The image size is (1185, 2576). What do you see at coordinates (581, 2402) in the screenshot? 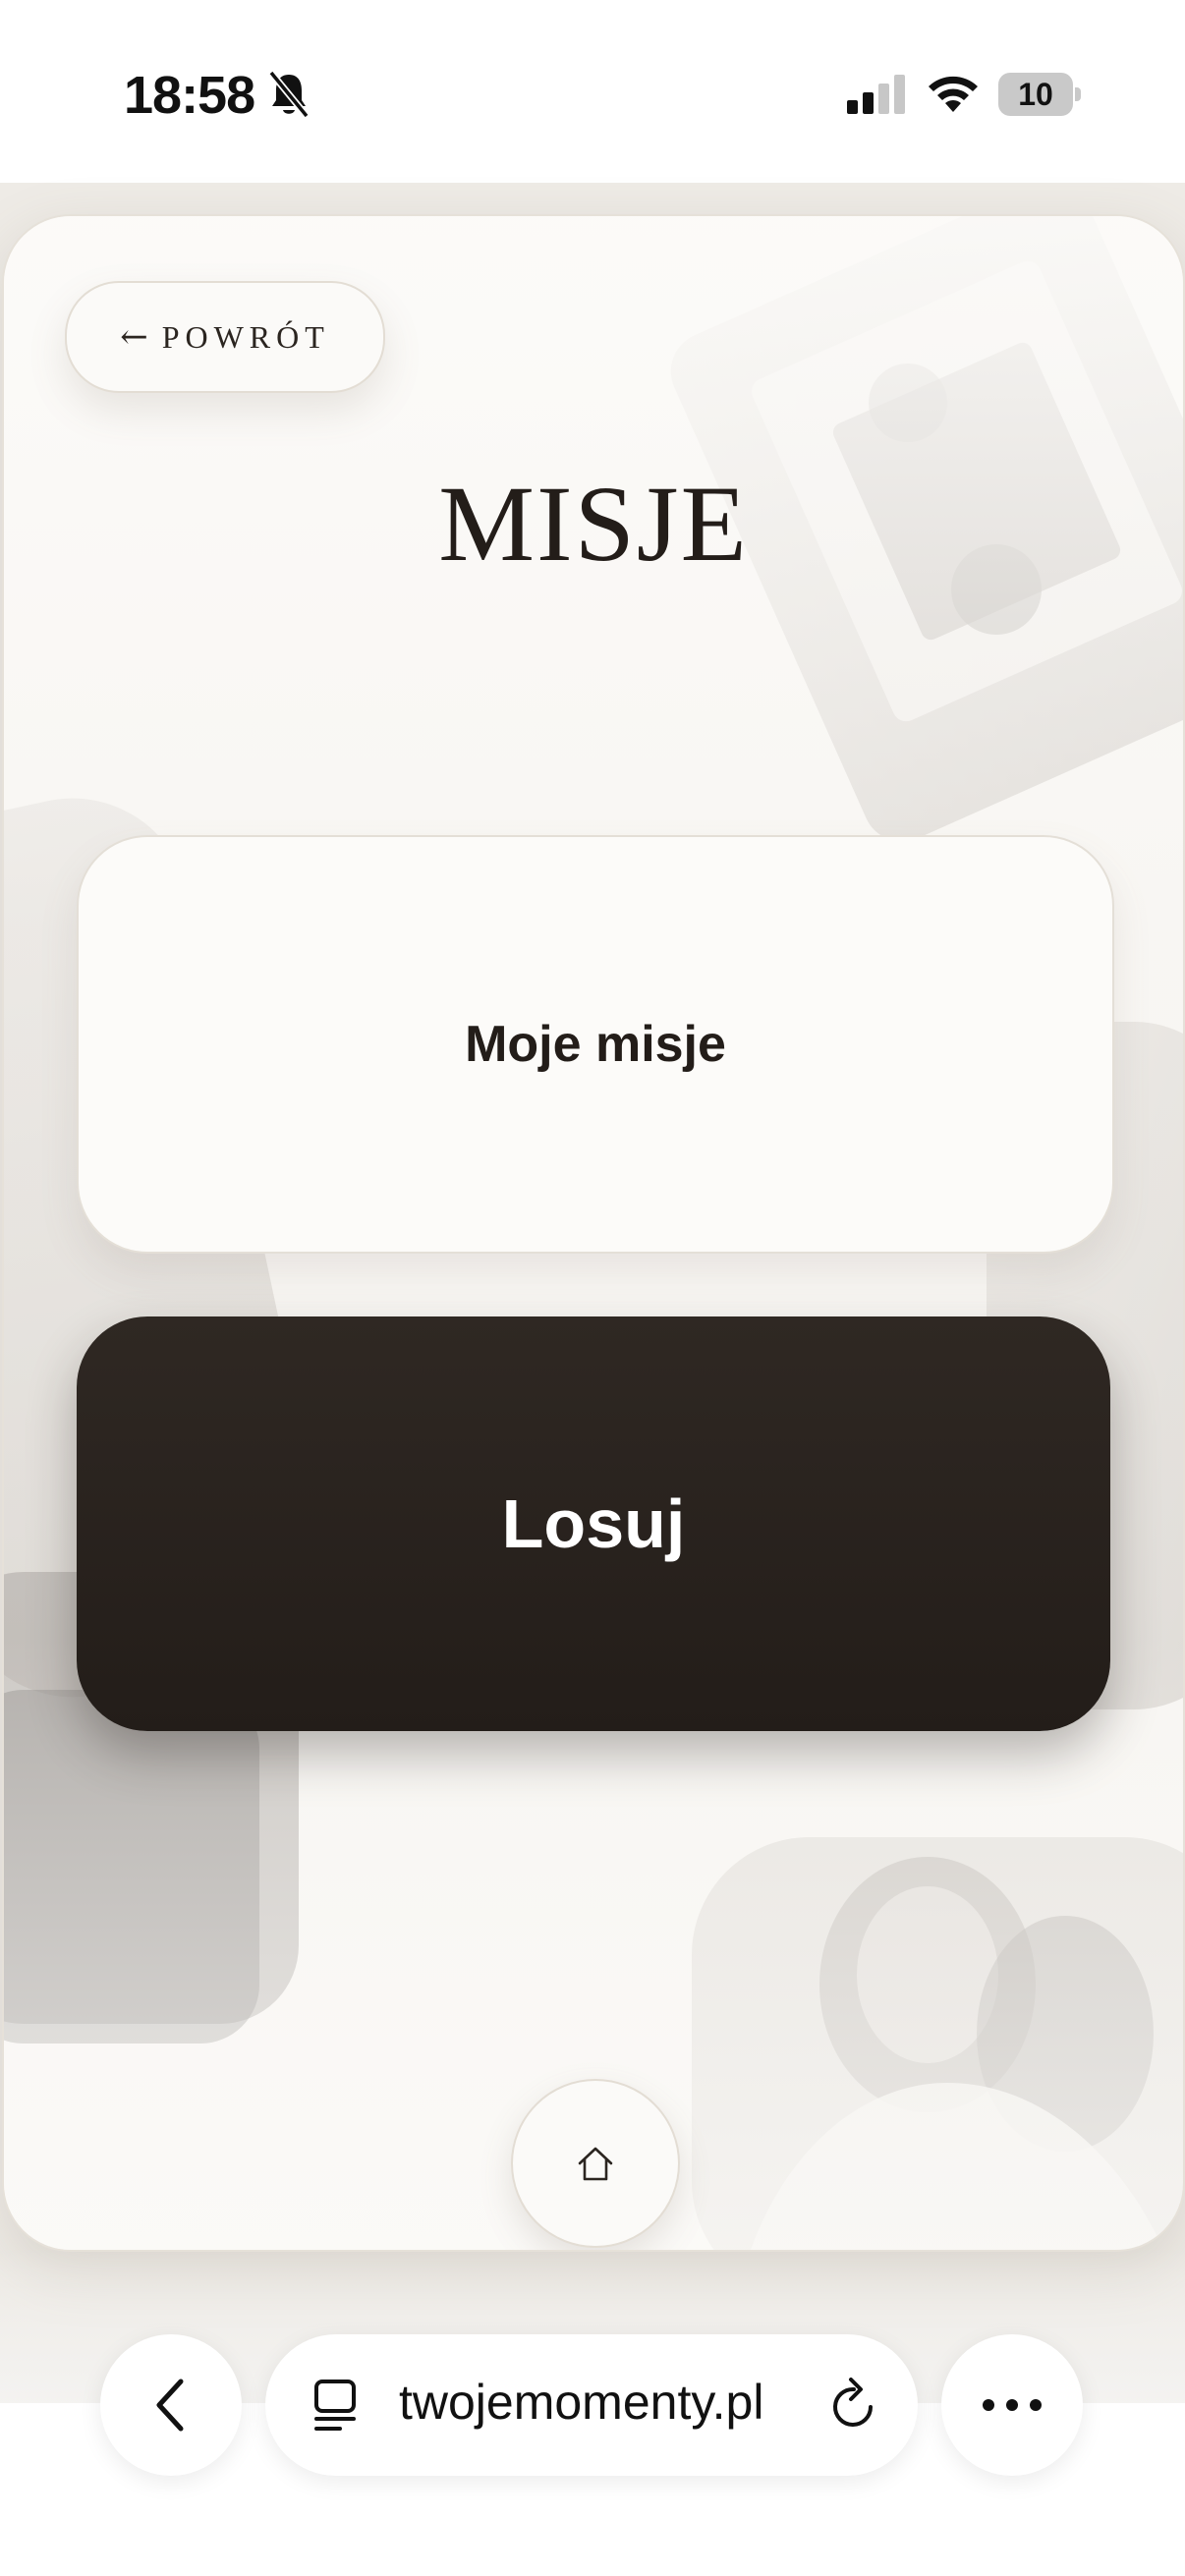
I see `url-text: twojemomenty.pl` at bounding box center [581, 2402].